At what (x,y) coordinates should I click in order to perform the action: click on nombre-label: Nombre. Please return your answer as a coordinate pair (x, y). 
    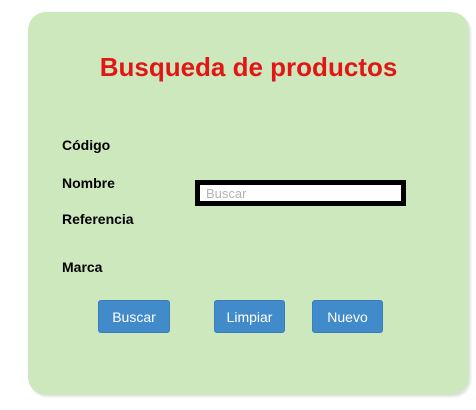
    Looking at the image, I should click on (88, 183).